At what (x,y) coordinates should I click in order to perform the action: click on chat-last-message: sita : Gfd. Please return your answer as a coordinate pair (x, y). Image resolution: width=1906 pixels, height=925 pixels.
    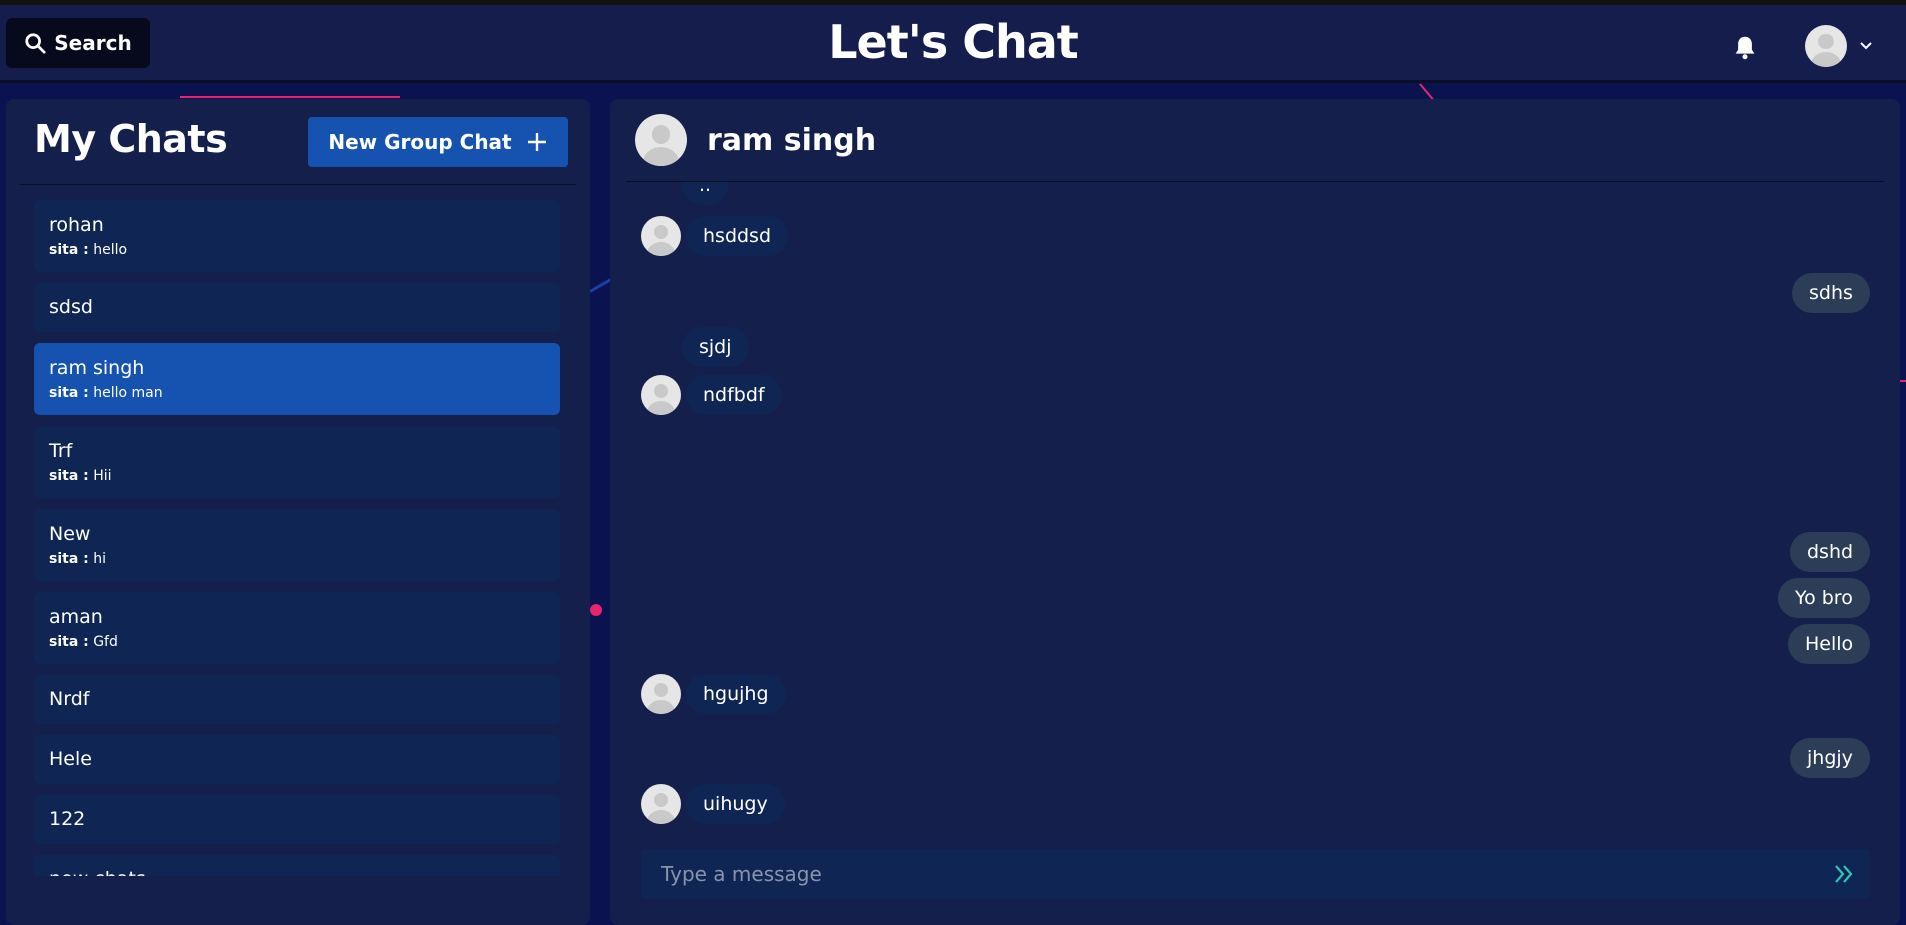
    Looking at the image, I should click on (297, 642).